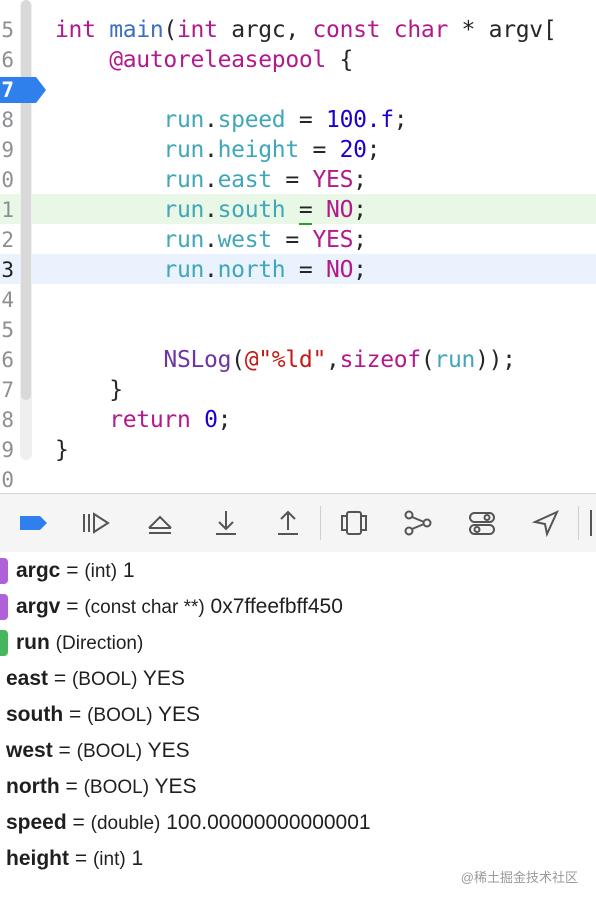 The width and height of the screenshot is (596, 902). I want to click on code-line: 6 @autoreleasepool {, so click(298, 60).